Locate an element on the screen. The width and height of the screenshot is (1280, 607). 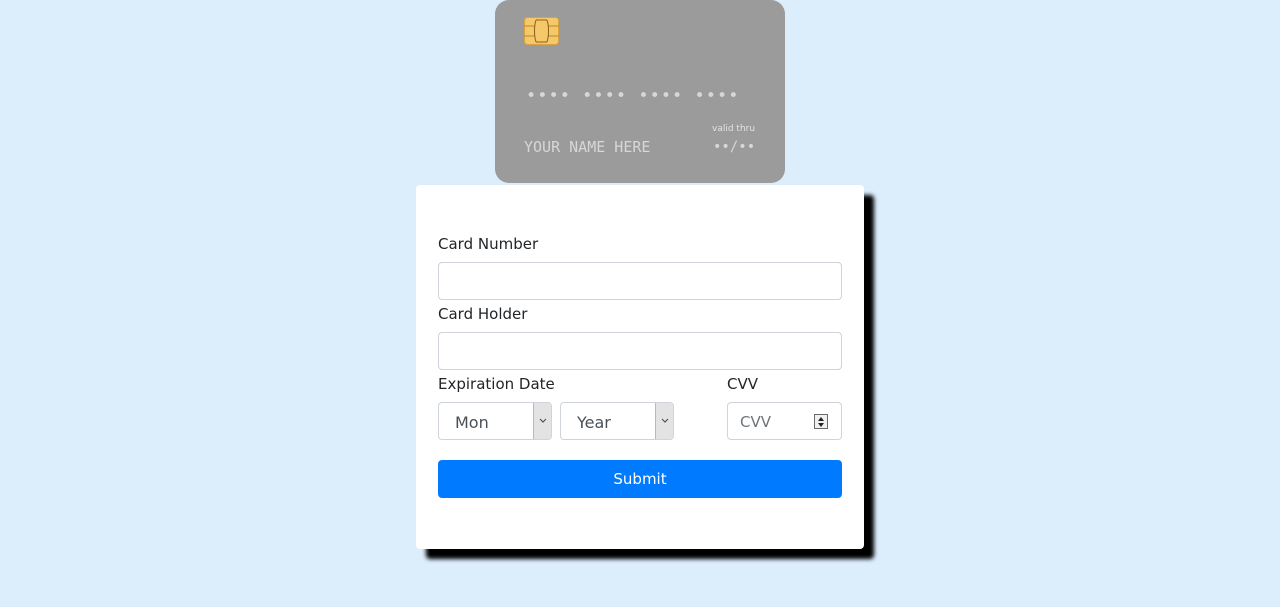
card-number-input is located at coordinates (640, 281).